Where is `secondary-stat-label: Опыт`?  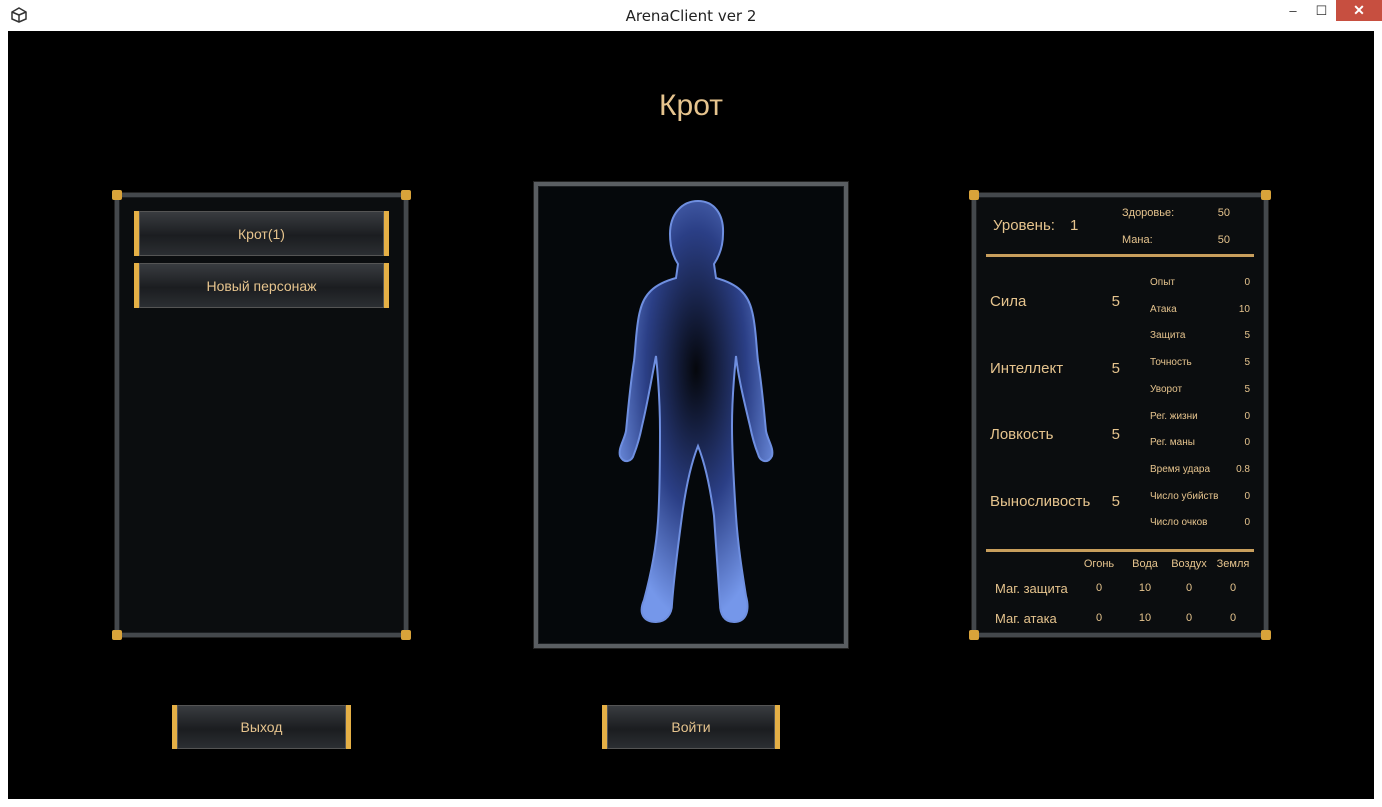 secondary-stat-label: Опыт is located at coordinates (1162, 282).